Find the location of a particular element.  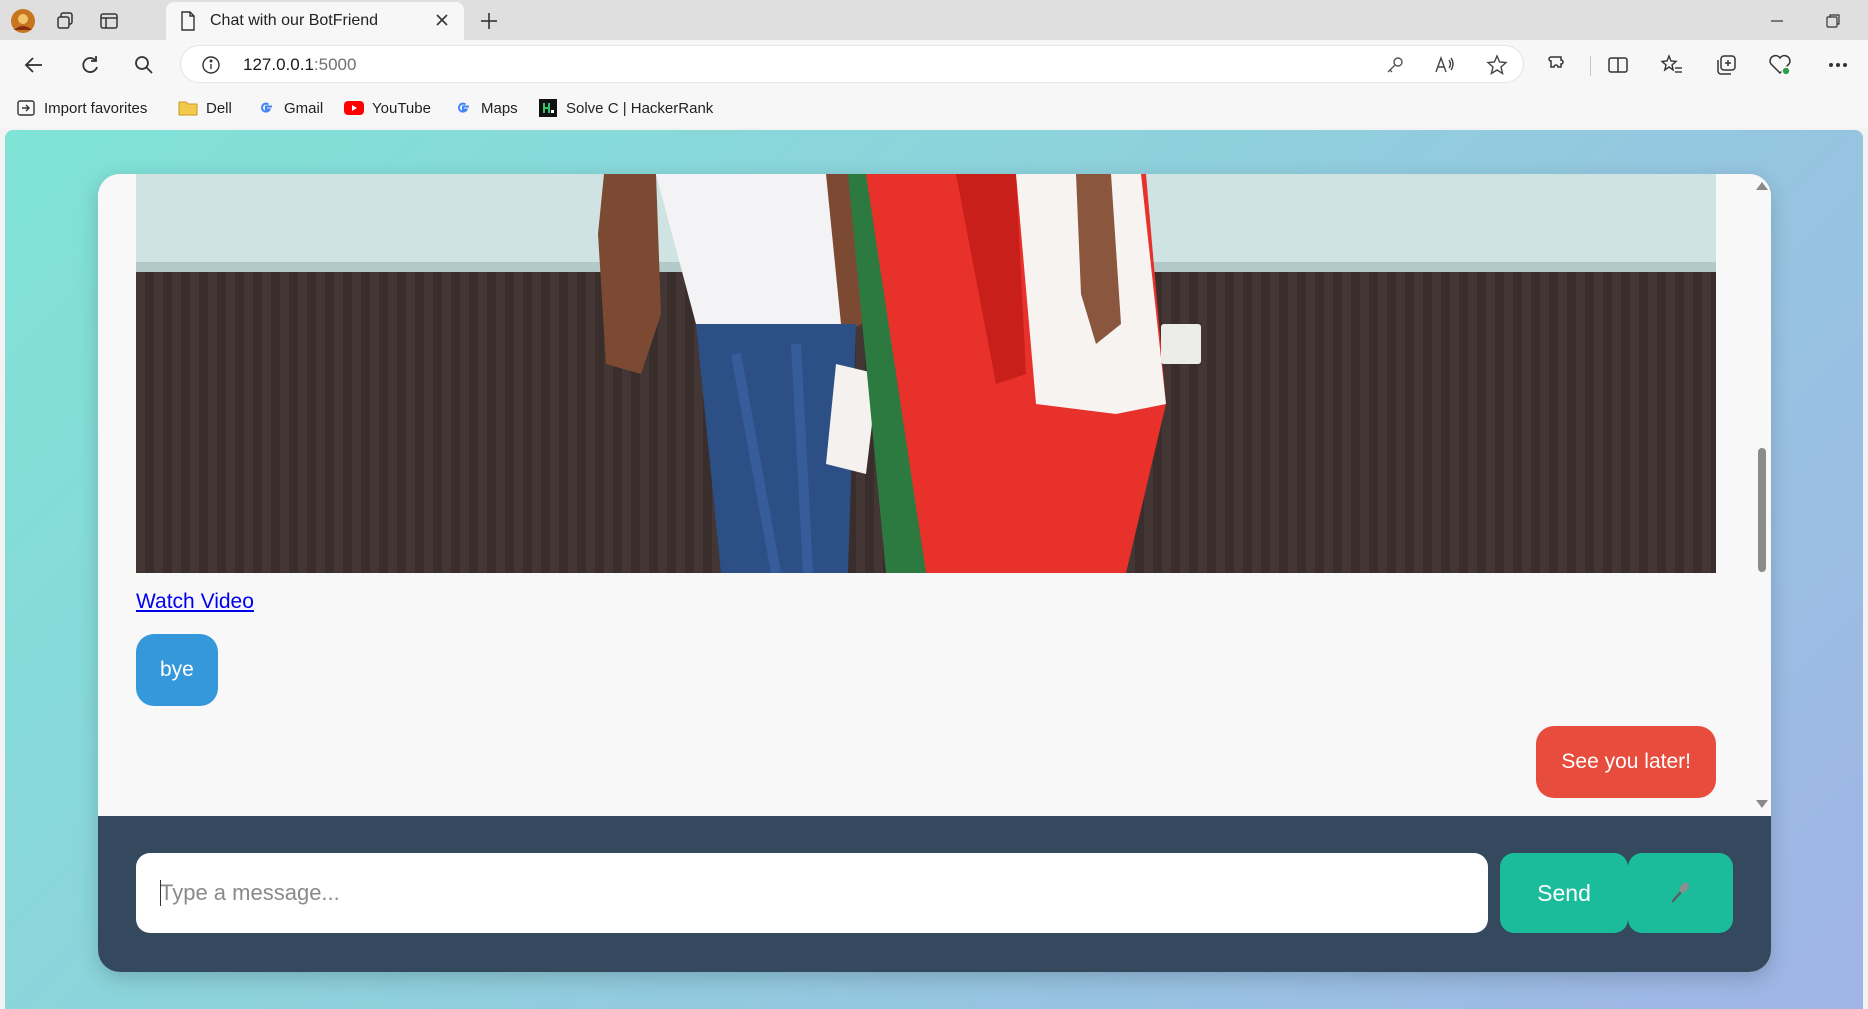

page-icon is located at coordinates (188, 23).